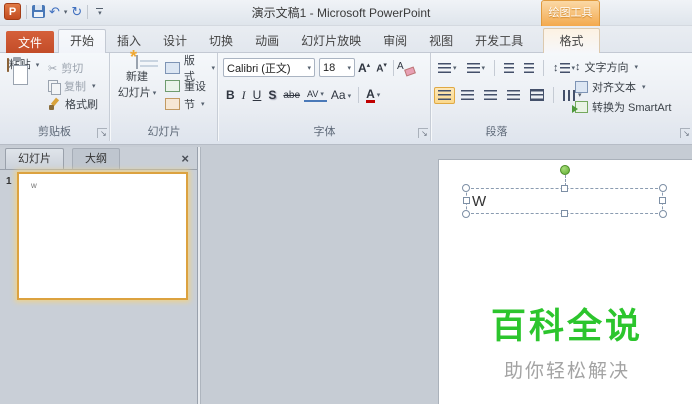  I want to click on format-painter-icon, so click(54, 104).